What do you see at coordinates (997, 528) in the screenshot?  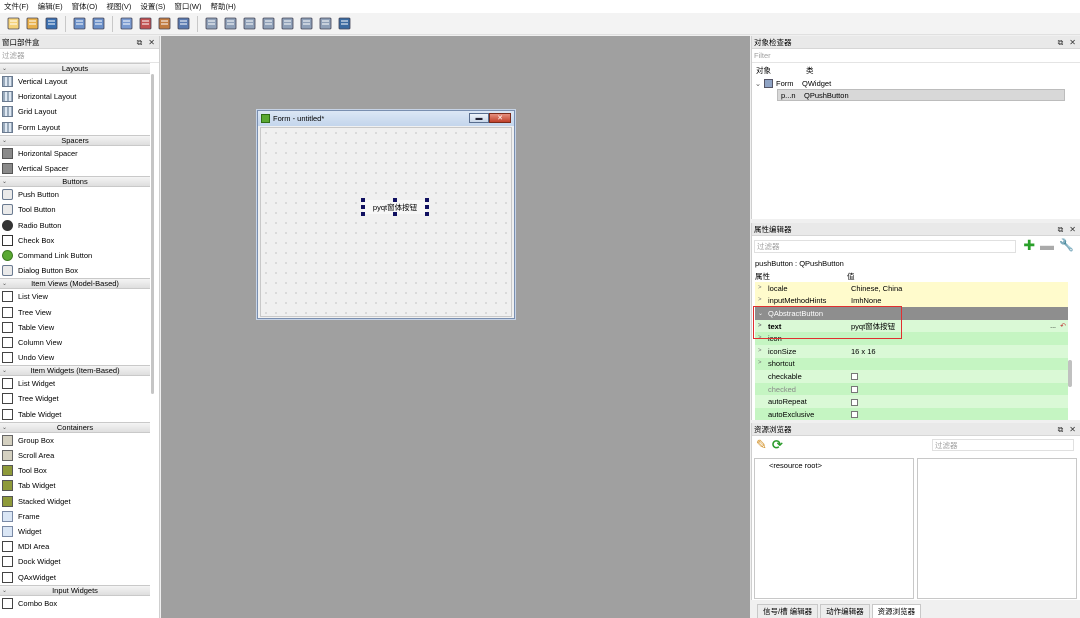 I see `resource-files-pane` at bounding box center [997, 528].